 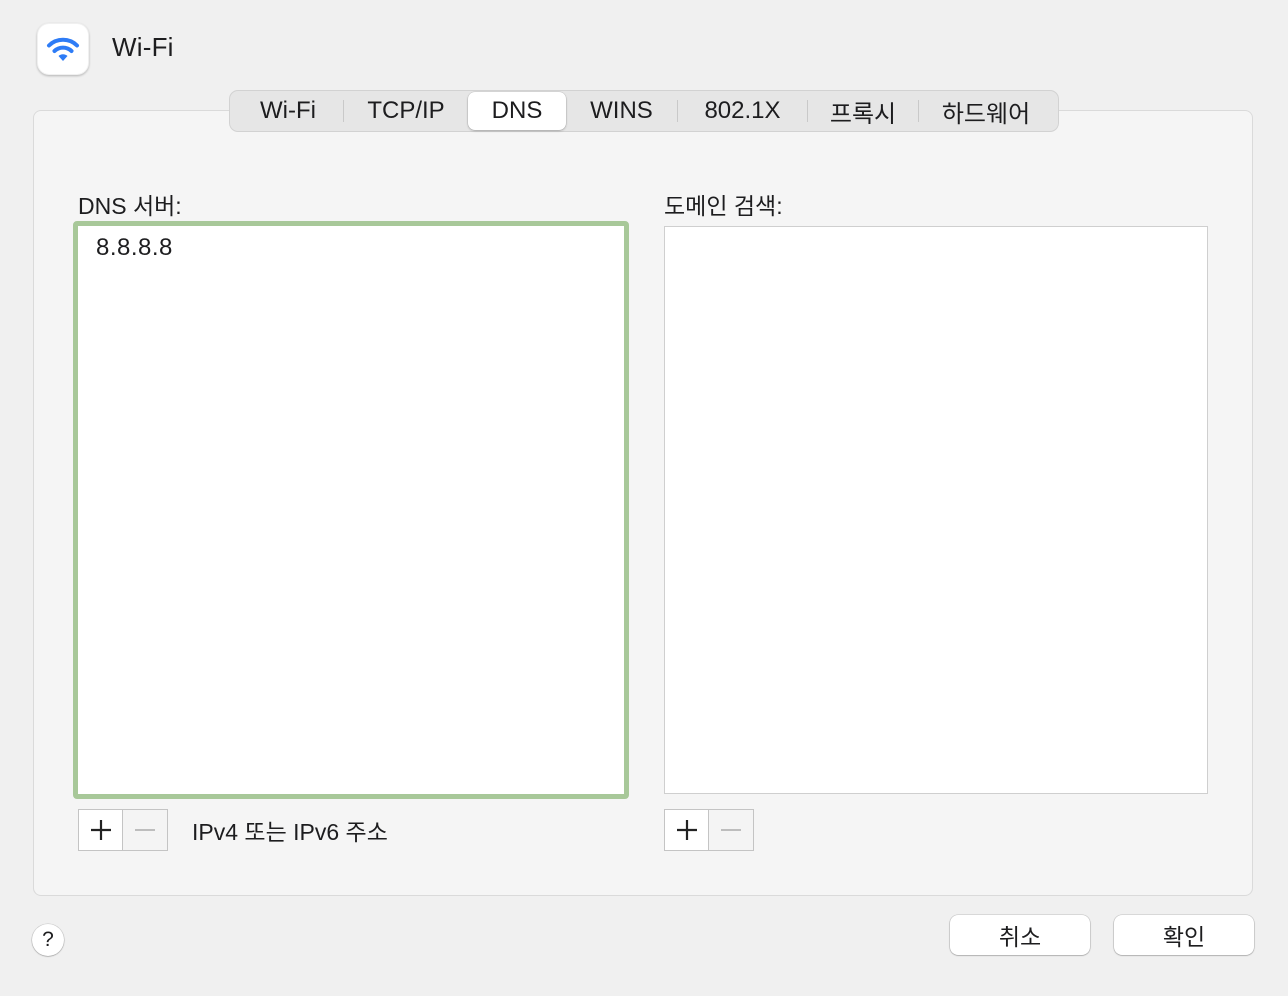 I want to click on tab-tcpip: TCP/IP, so click(x=406, y=111).